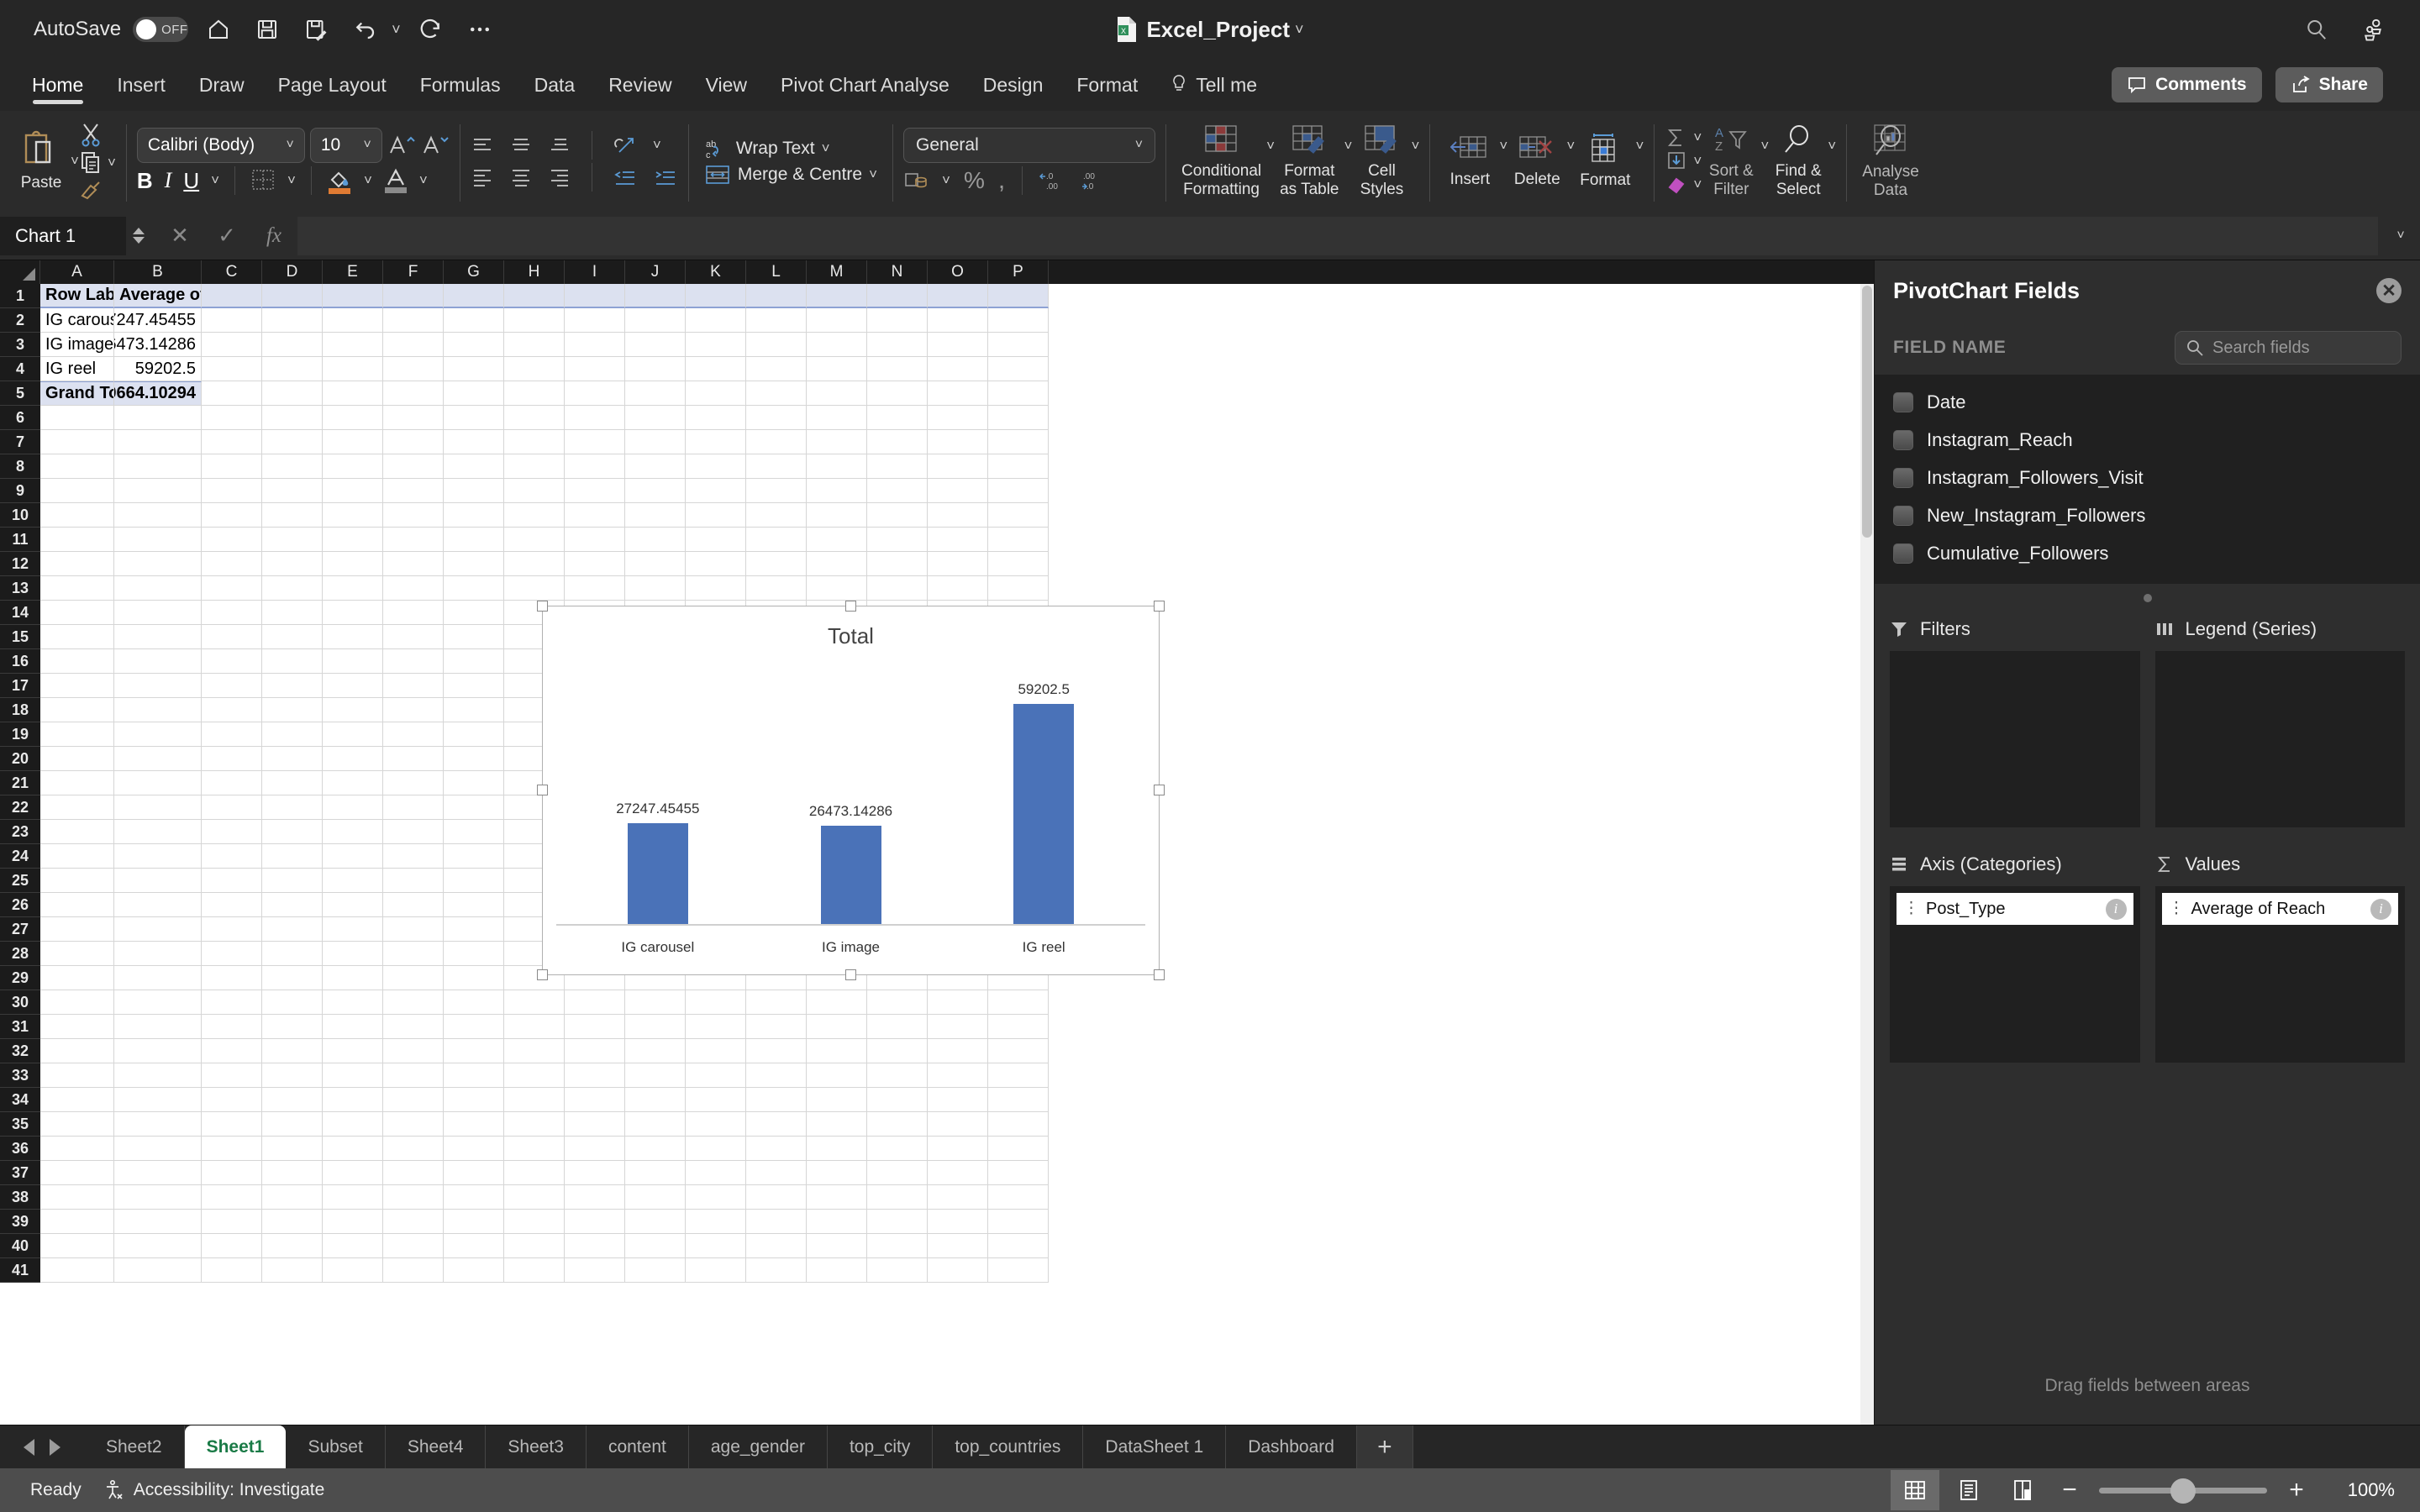 This screenshot has height=1512, width=2420. Describe the element at coordinates (716, 1100) in the screenshot. I see `cell-K34` at that location.